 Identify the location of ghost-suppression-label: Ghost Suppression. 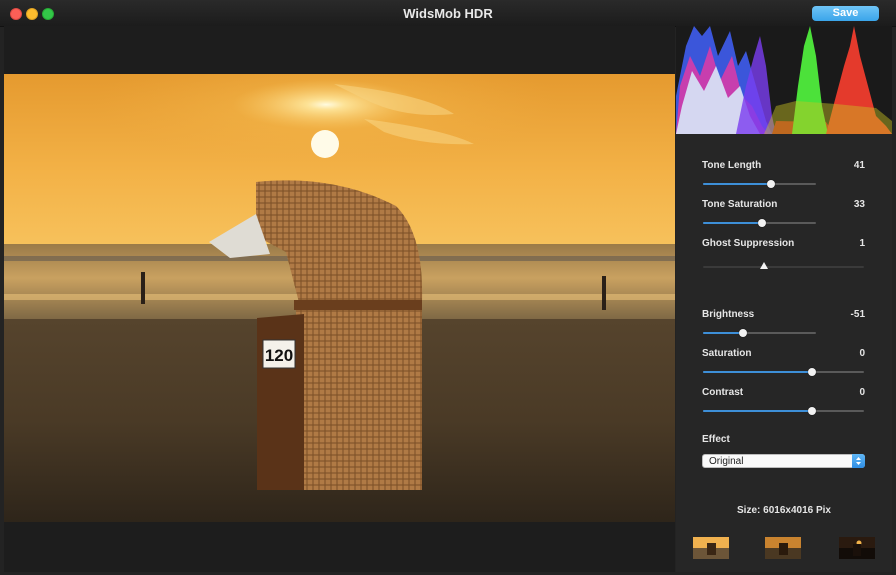
(748, 243).